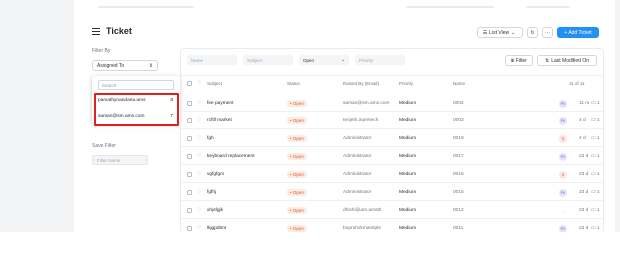 This screenshot has width=620, height=263. Describe the element at coordinates (547, 60) in the screenshot. I see `sort-icon: ⇅` at that location.